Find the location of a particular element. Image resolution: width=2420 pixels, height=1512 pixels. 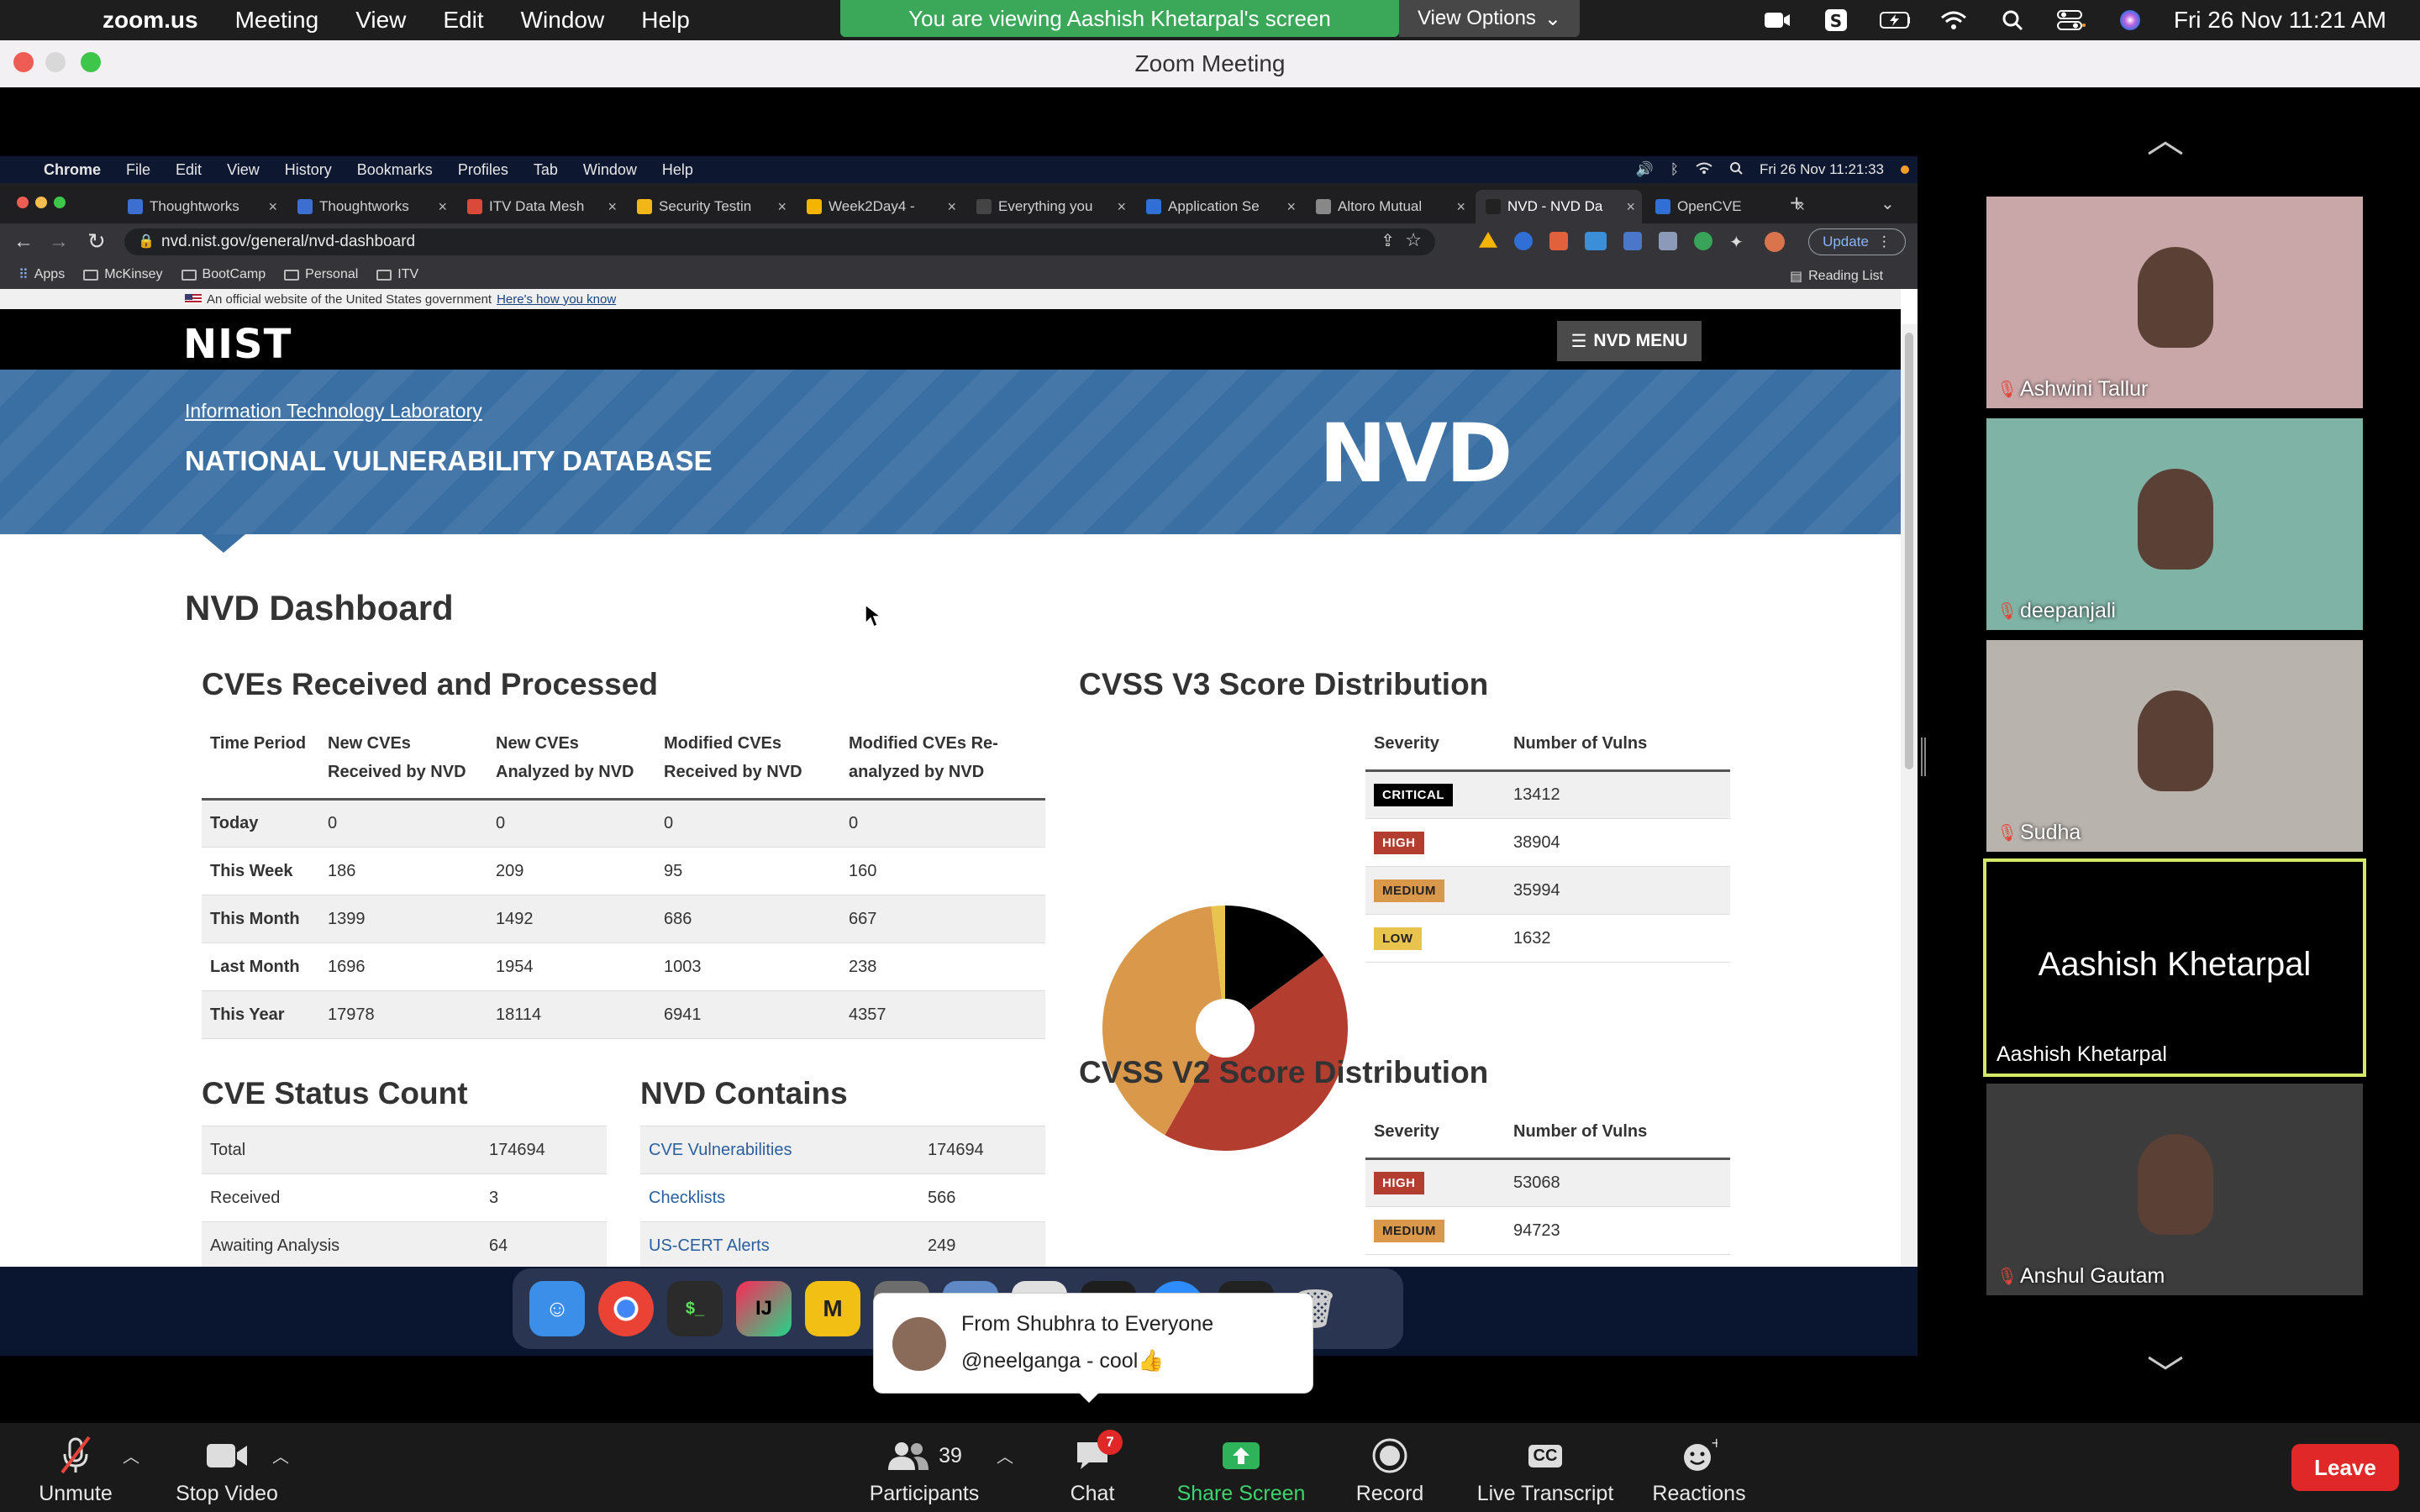

browser-tab: Everything you × is located at coordinates (1049, 206).